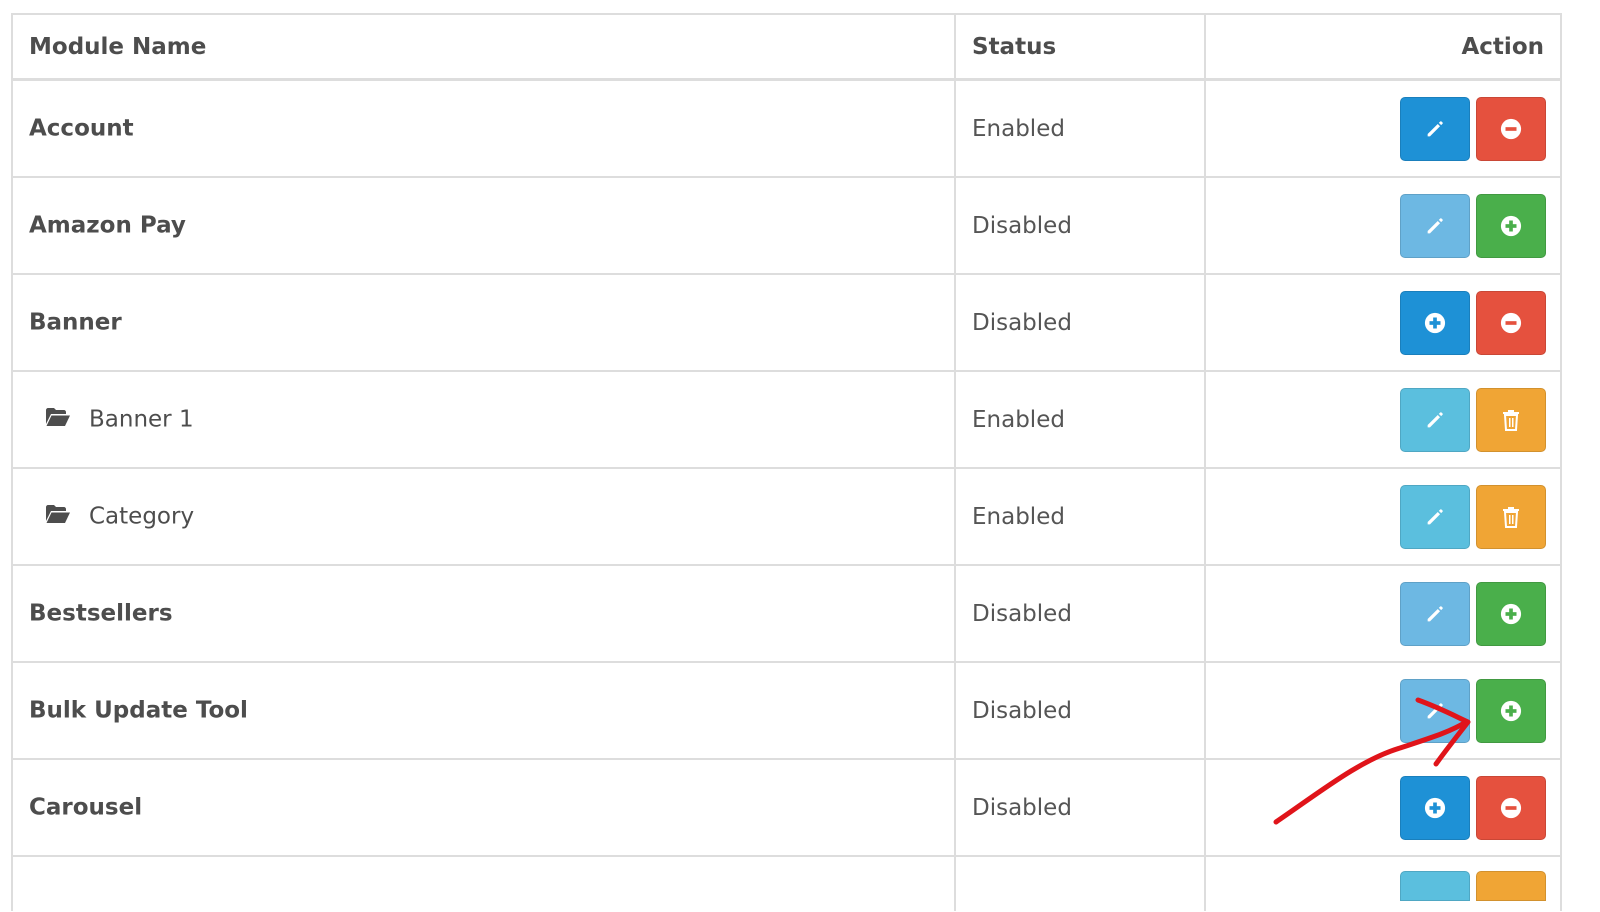 Image resolution: width=1600 pixels, height=912 pixels. I want to click on module-name-cell: Banner 1, so click(483, 419).